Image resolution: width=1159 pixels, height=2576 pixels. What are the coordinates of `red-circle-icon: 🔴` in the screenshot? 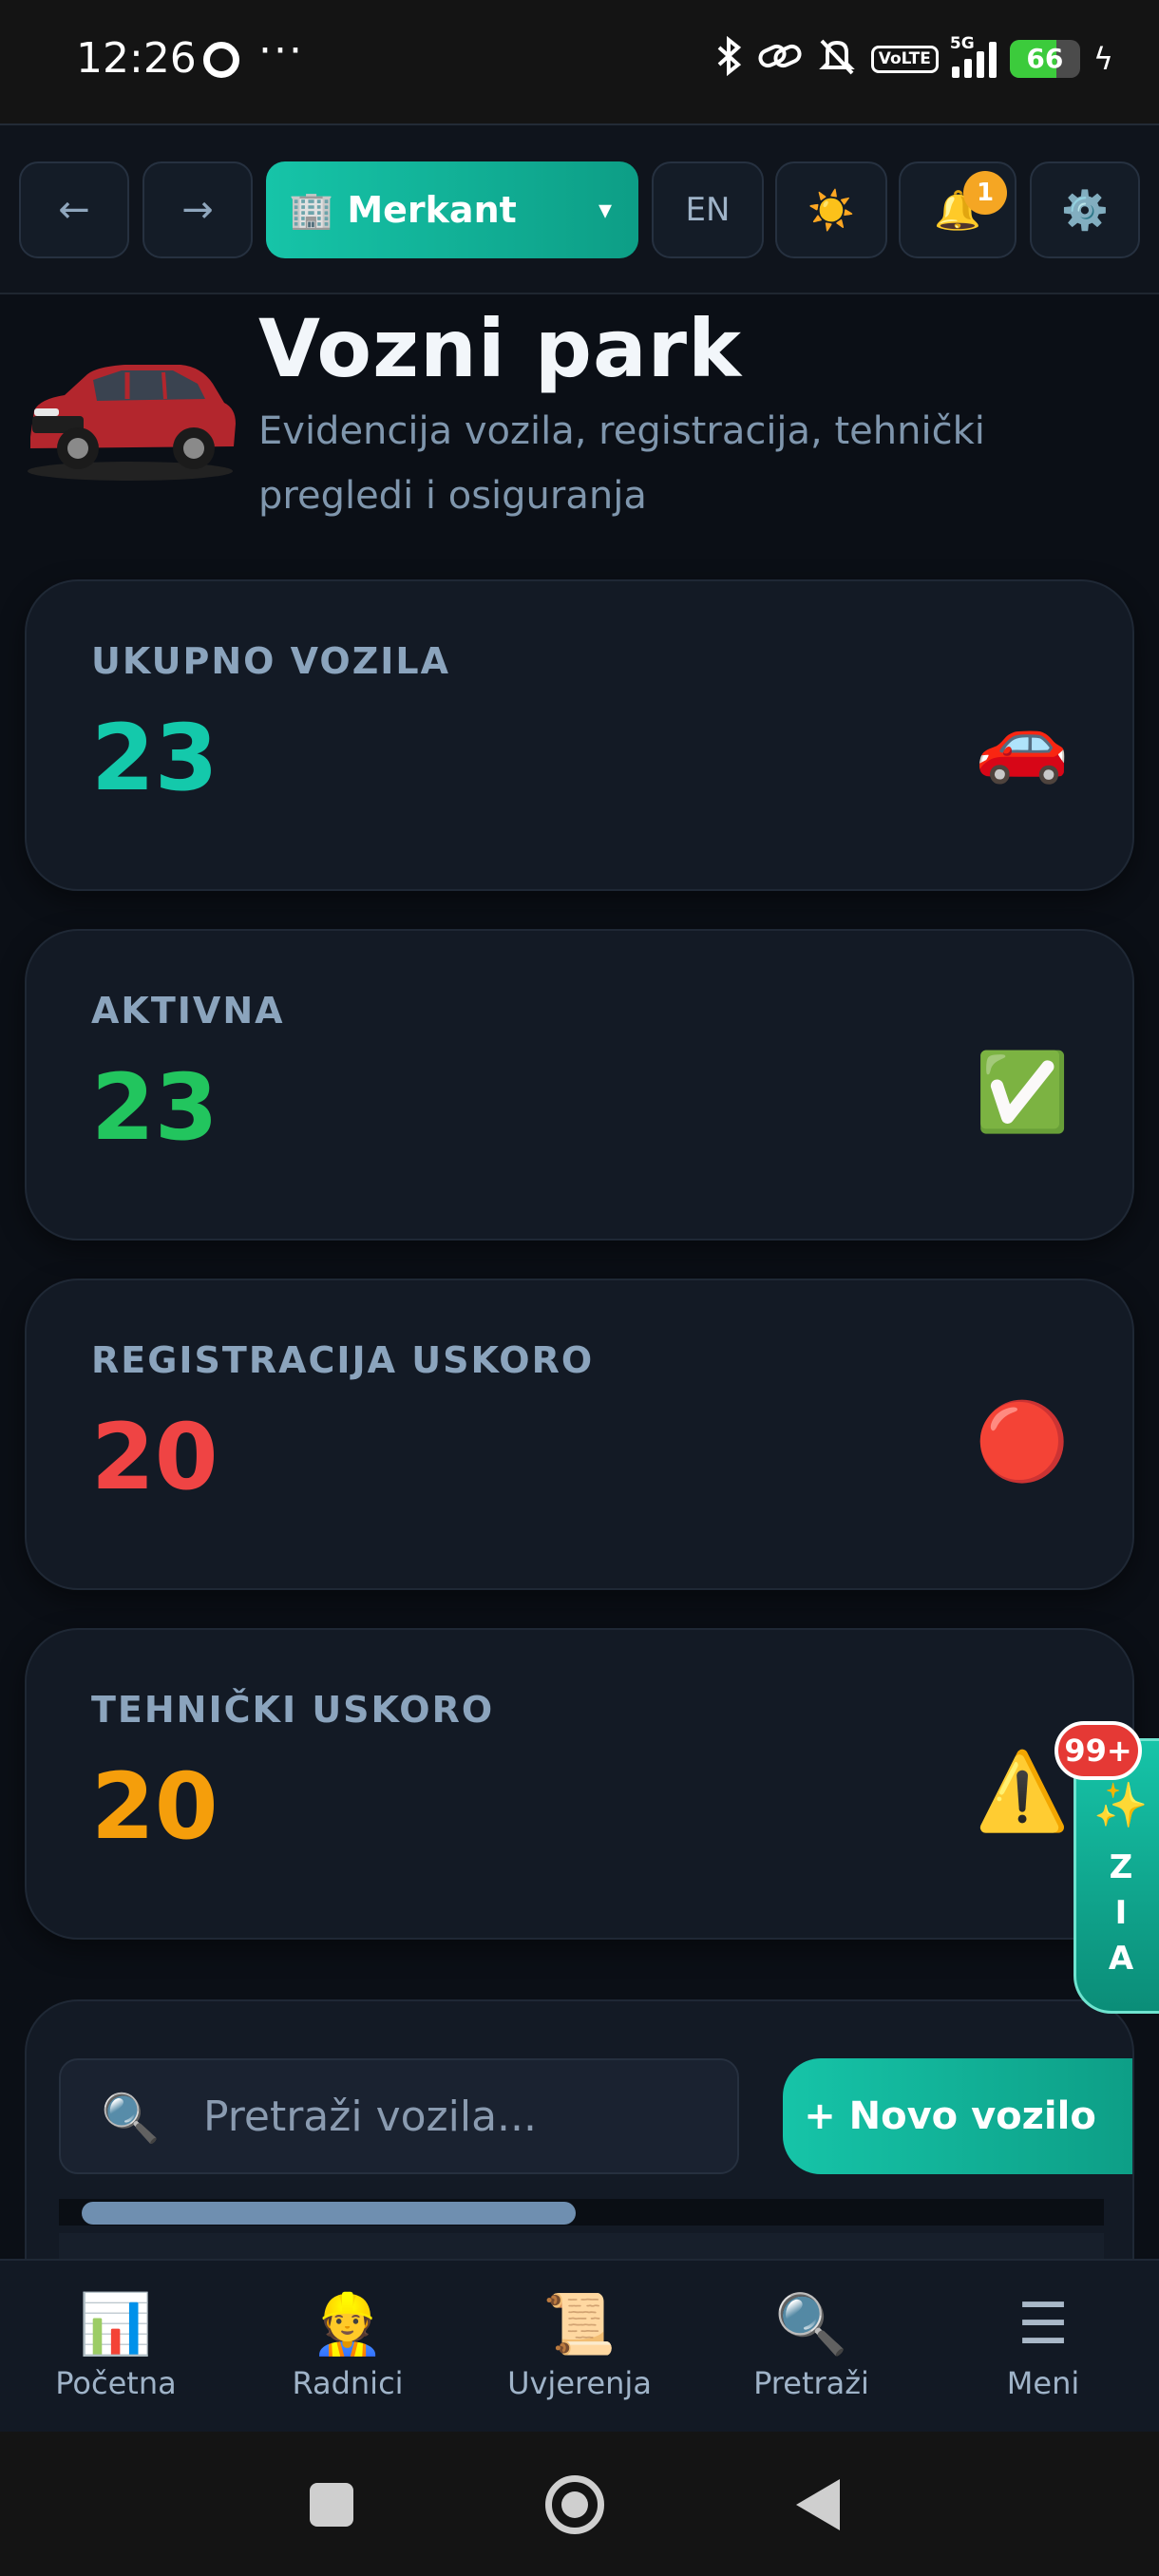 It's located at (1022, 1441).